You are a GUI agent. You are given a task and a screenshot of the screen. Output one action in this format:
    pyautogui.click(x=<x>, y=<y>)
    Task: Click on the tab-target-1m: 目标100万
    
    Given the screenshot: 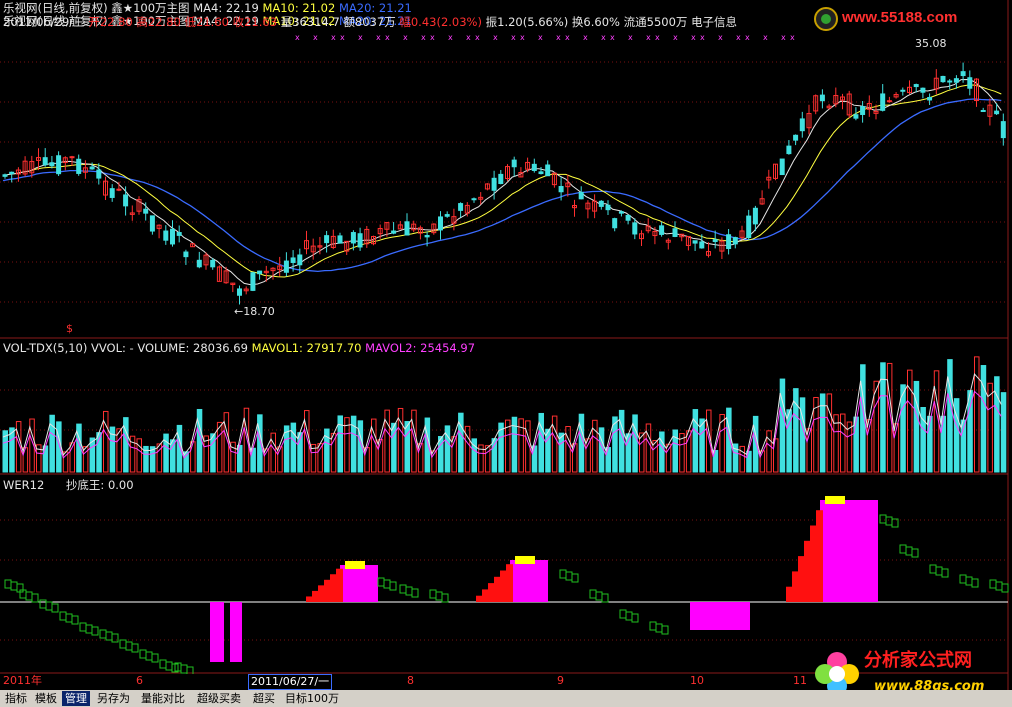 What is the action you would take?
    pyautogui.click(x=312, y=698)
    